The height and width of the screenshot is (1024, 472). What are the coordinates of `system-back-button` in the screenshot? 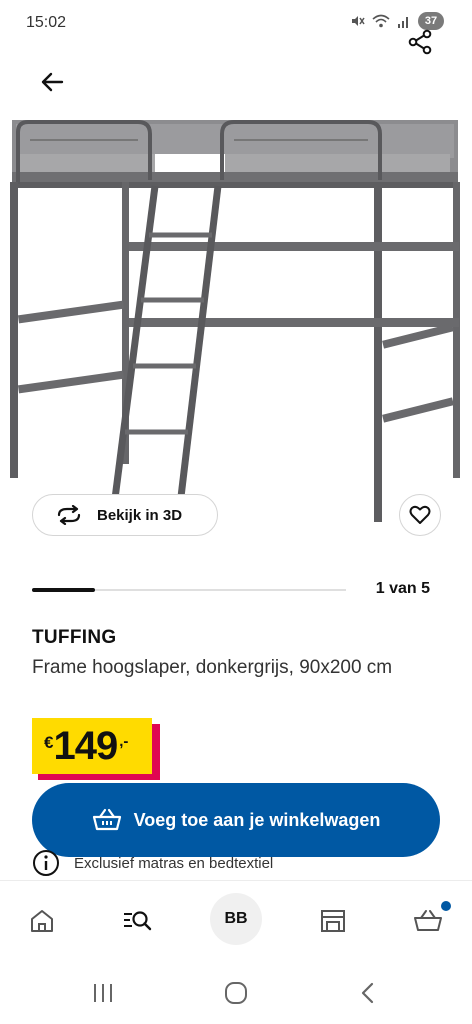 It's located at (368, 993).